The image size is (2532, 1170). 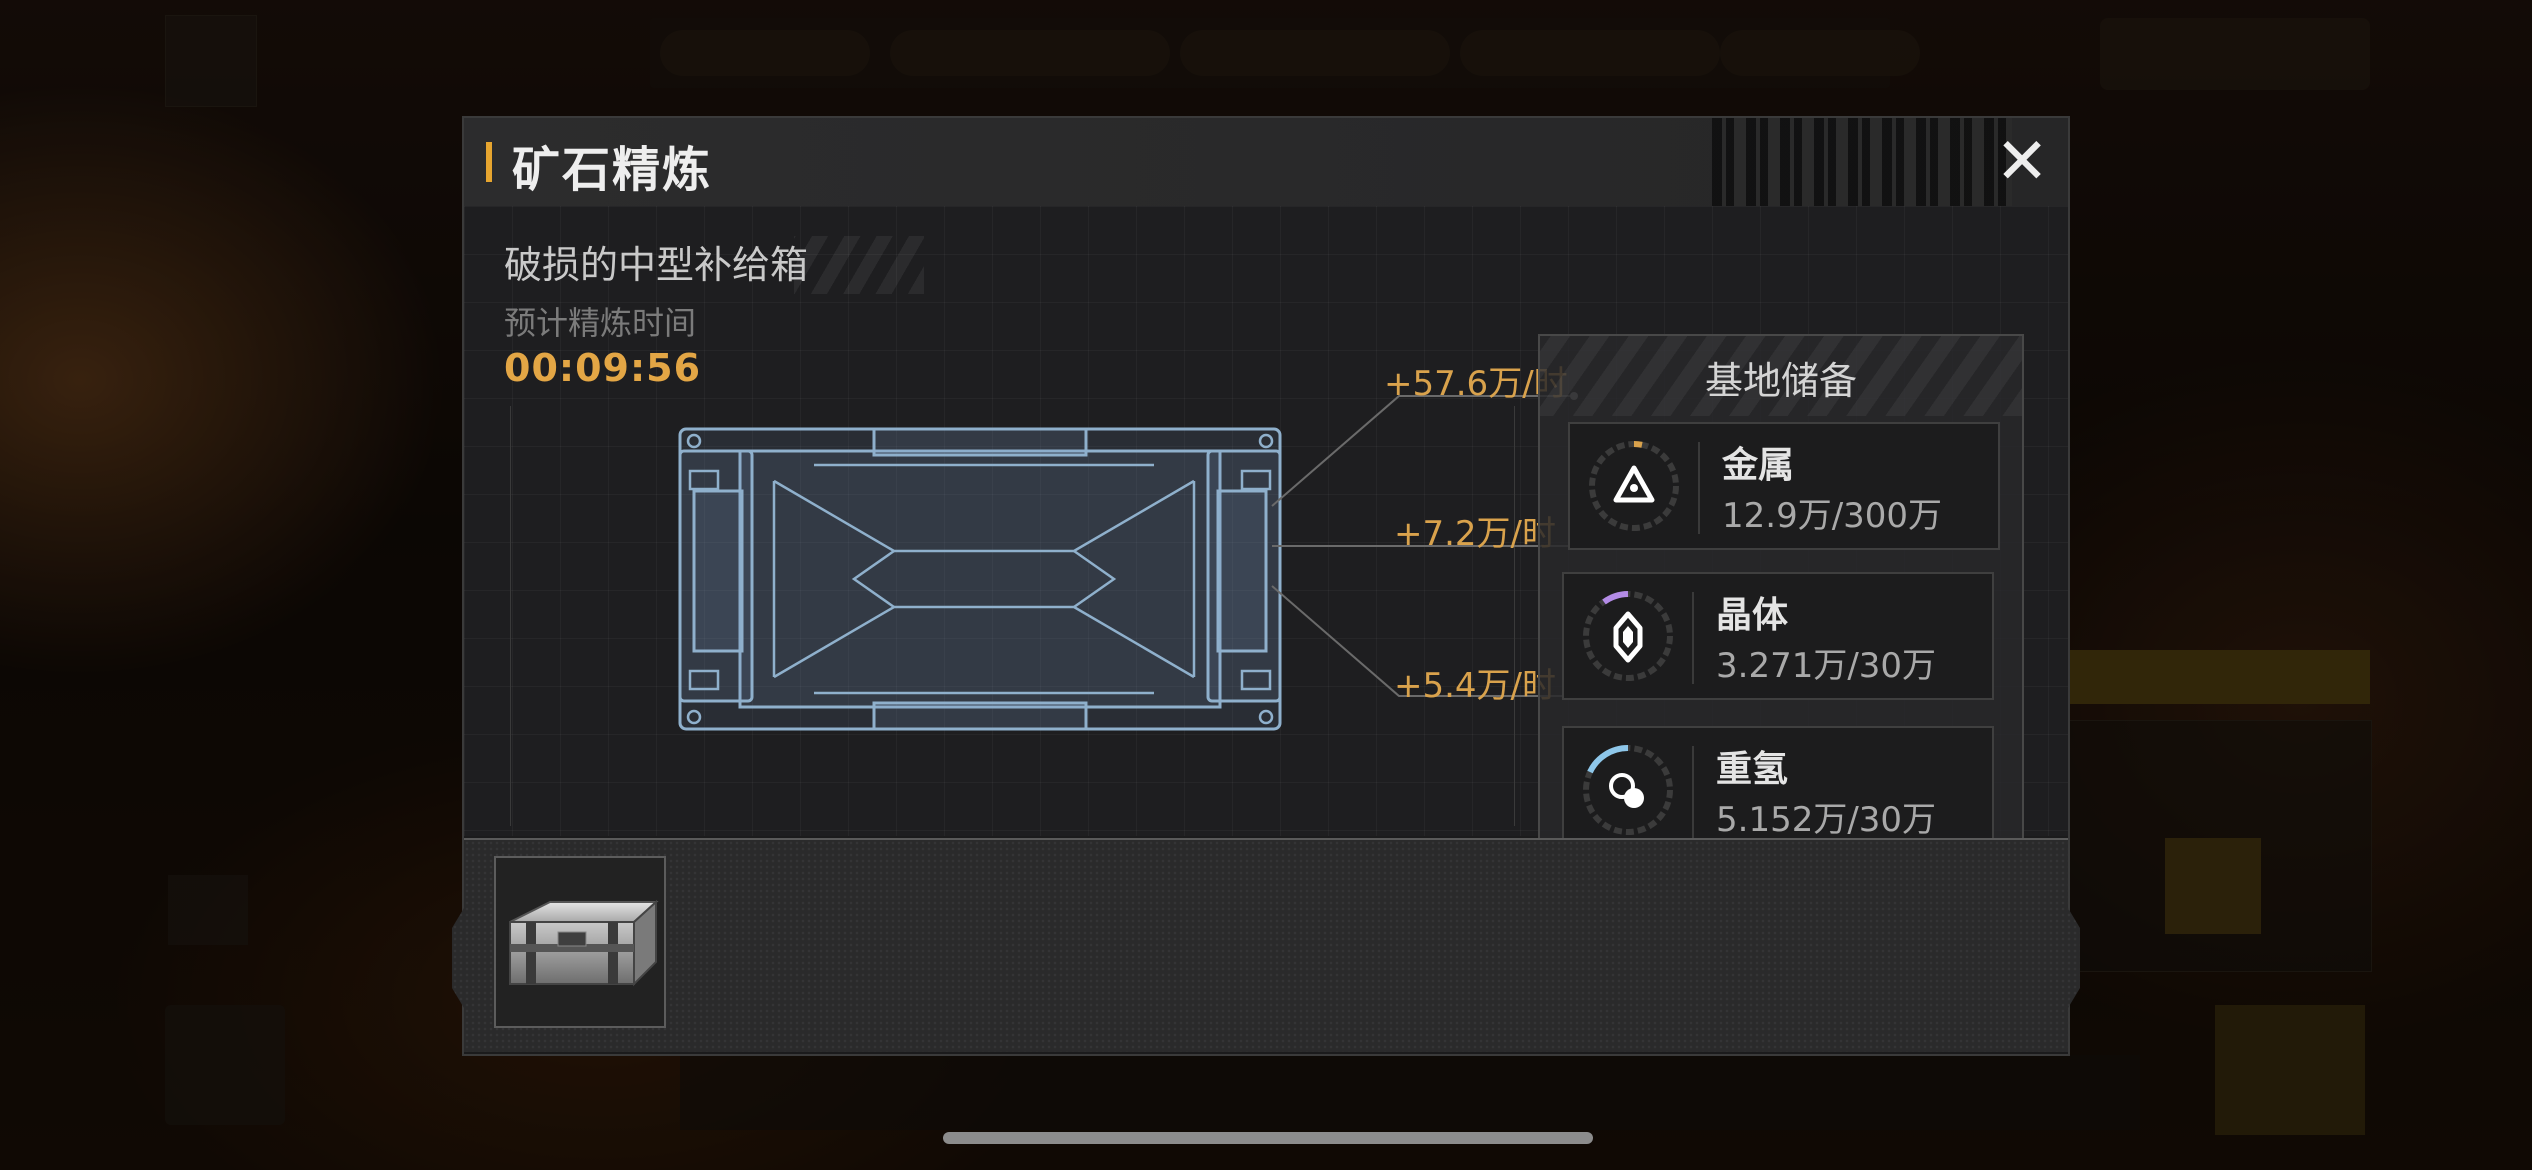 I want to click on crystal-icon, so click(x=1628, y=636).